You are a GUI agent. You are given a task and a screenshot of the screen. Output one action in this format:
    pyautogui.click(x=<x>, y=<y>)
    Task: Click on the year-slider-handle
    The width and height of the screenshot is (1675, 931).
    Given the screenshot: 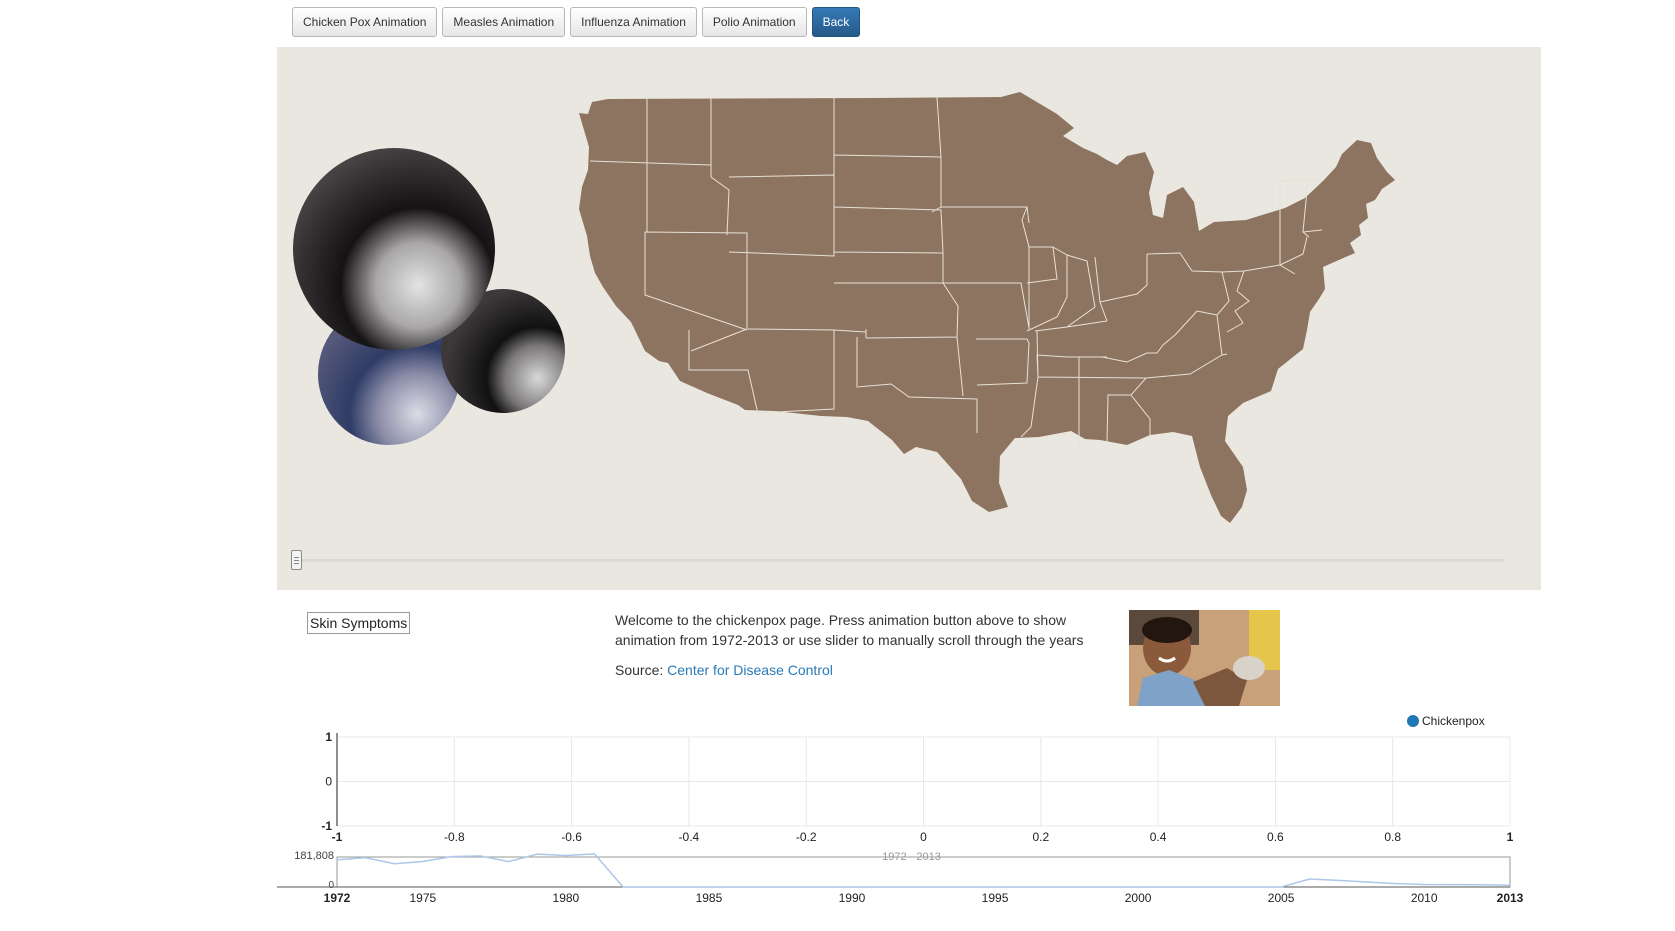 What is the action you would take?
    pyautogui.click(x=296, y=560)
    